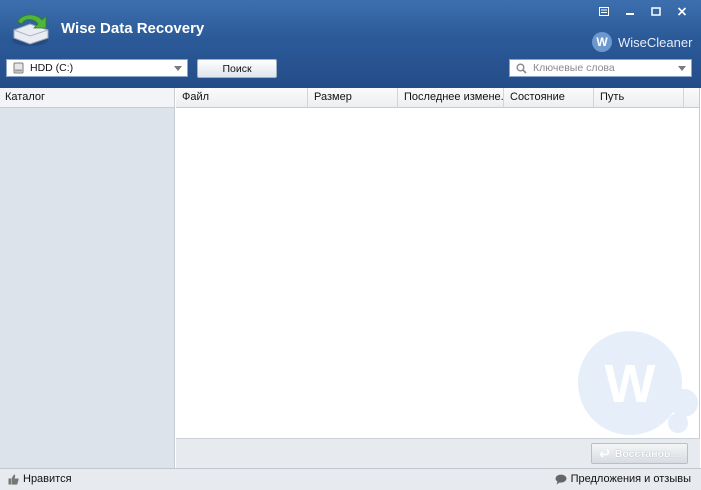  Describe the element at coordinates (350, 479) in the screenshot. I see `status-bar: Нравится Предложения и отзывы` at that location.